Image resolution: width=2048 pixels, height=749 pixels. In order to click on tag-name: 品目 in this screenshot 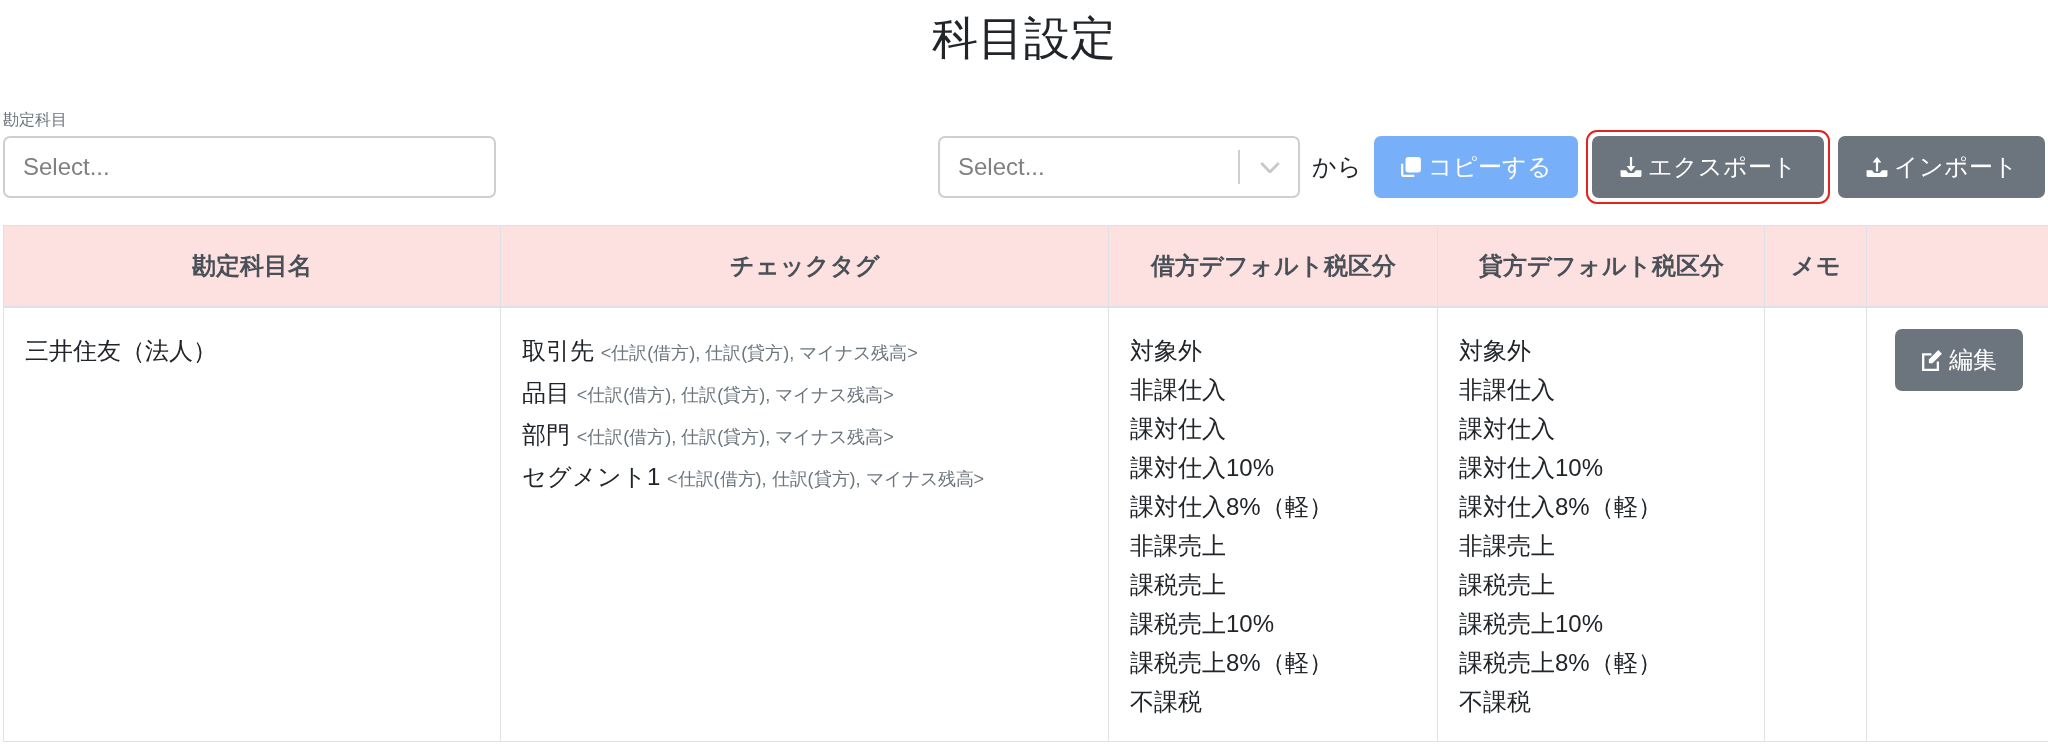, I will do `click(546, 392)`.